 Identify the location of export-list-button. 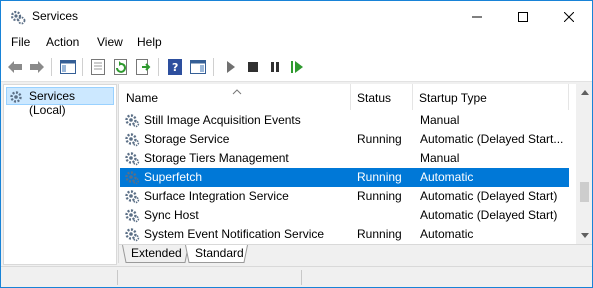
(144, 67).